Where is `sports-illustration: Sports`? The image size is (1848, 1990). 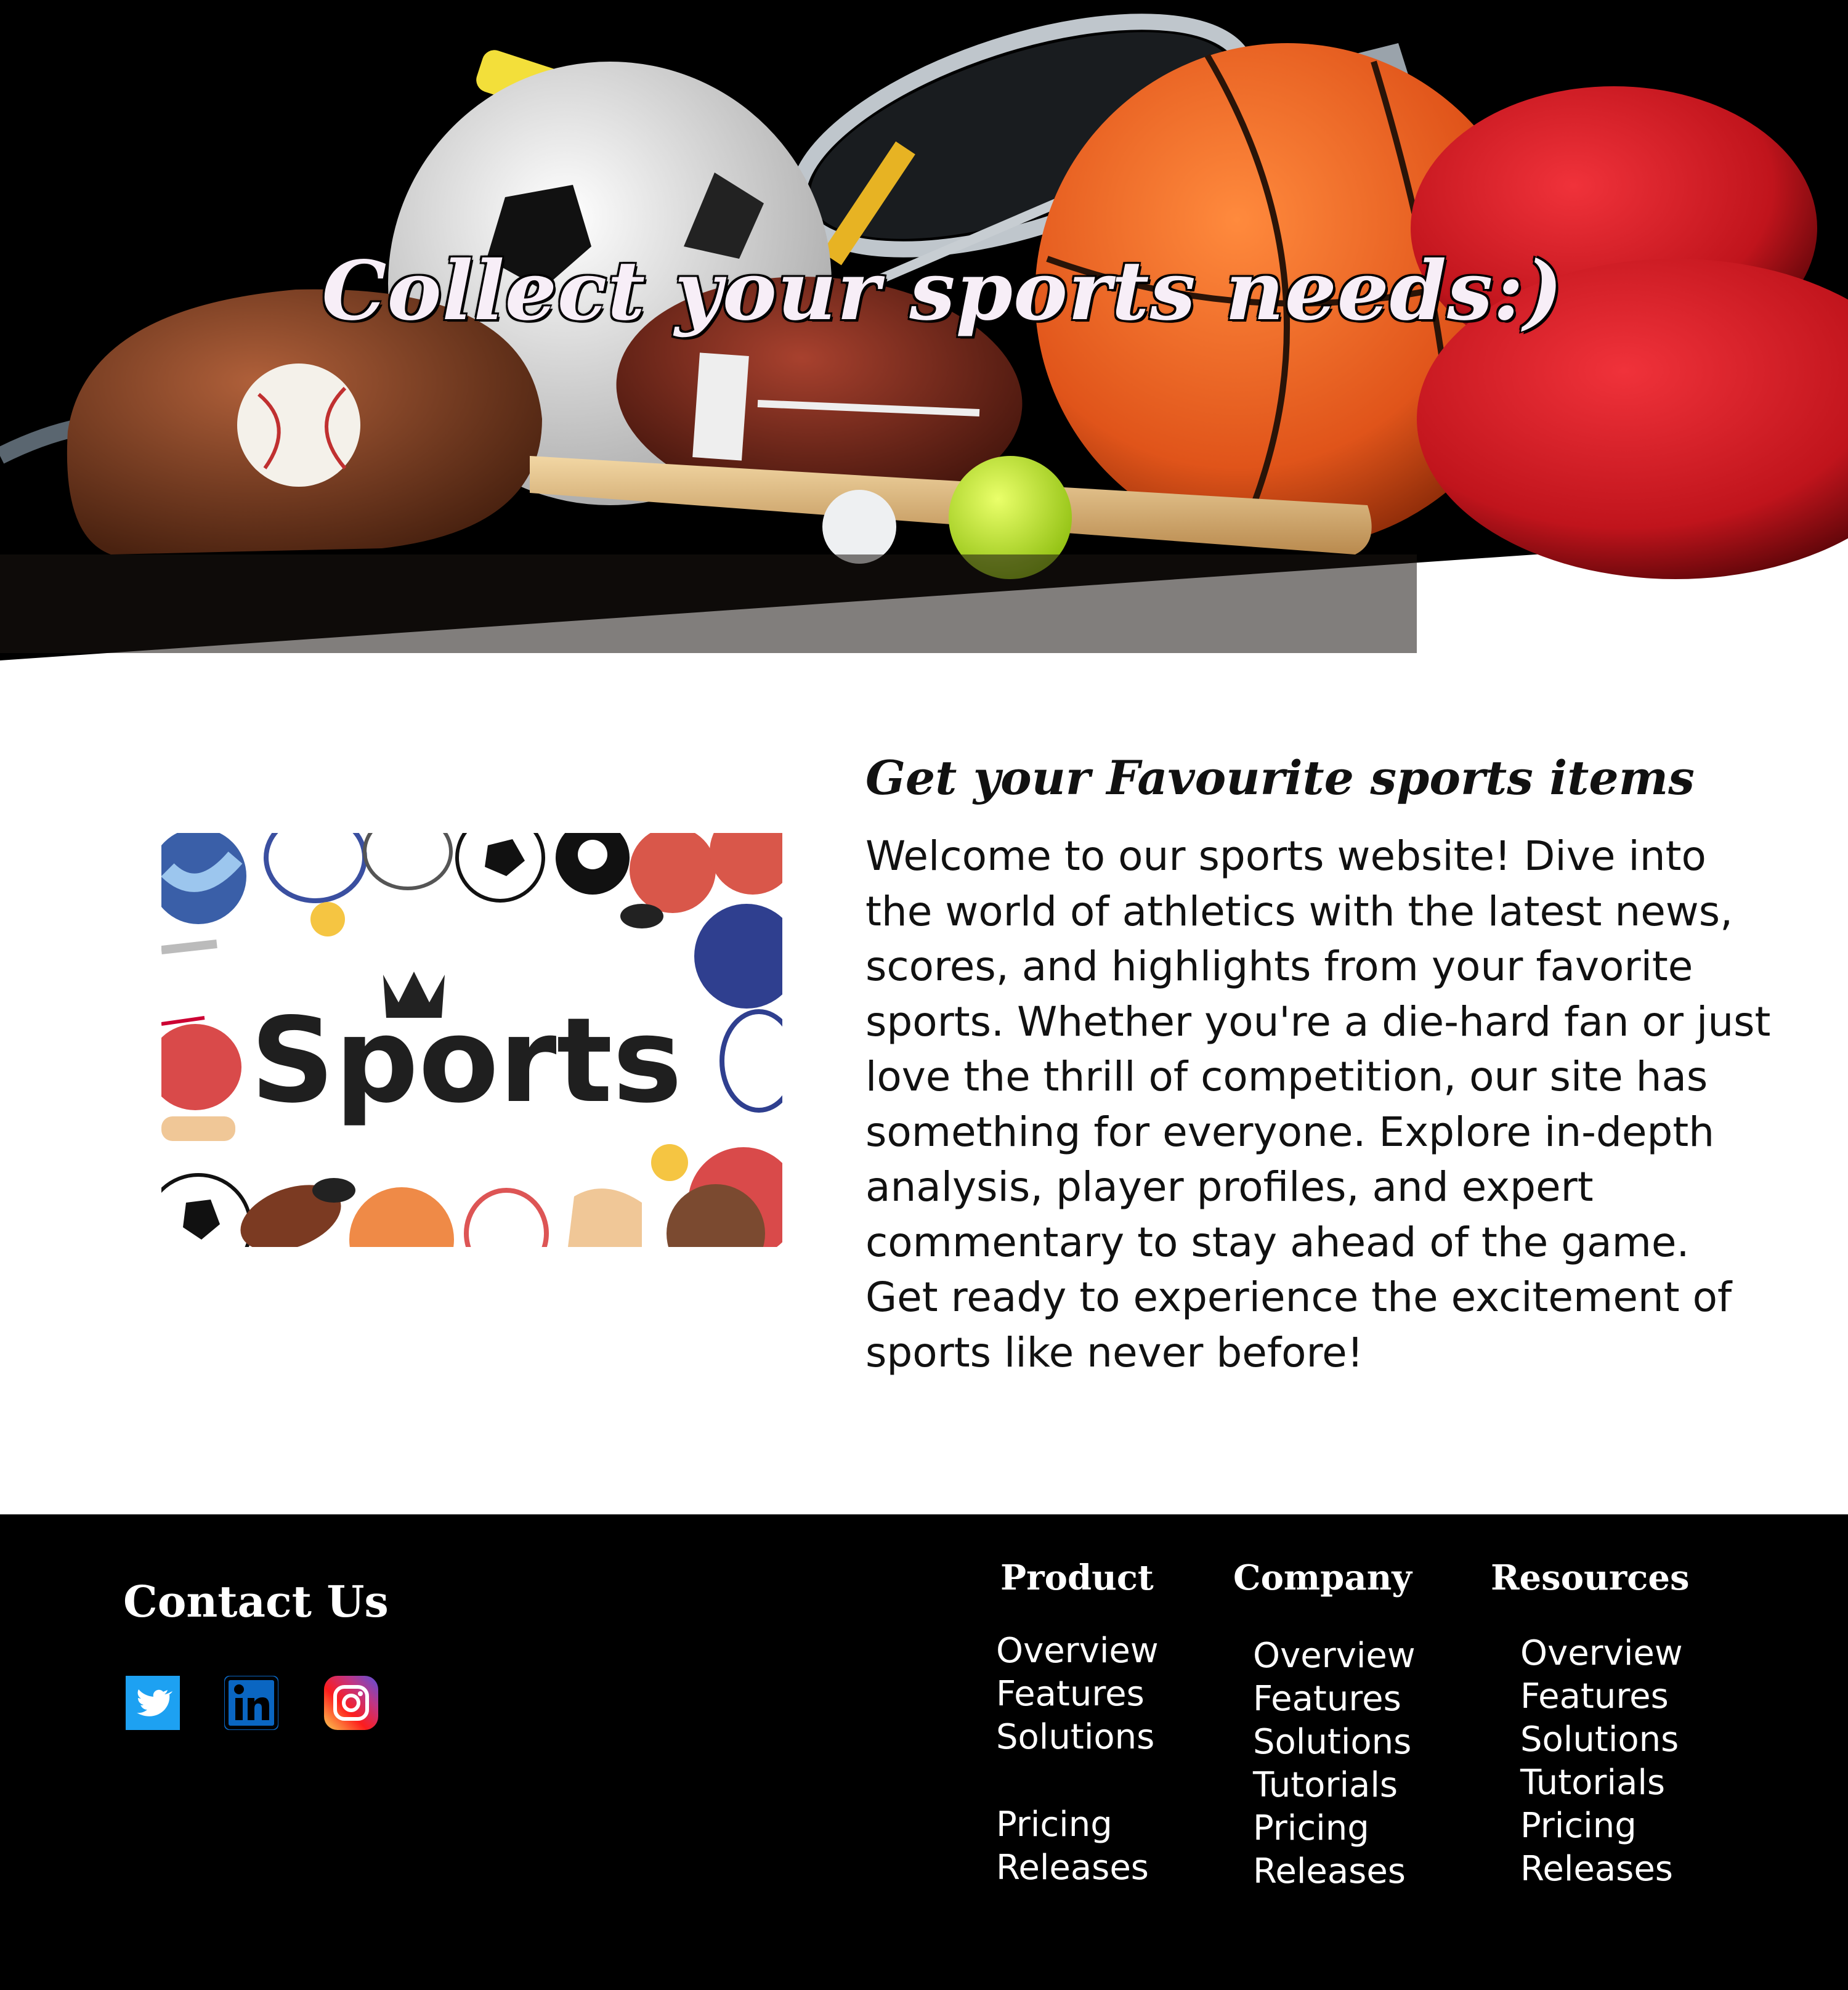
sports-illustration: Sports is located at coordinates (471, 1040).